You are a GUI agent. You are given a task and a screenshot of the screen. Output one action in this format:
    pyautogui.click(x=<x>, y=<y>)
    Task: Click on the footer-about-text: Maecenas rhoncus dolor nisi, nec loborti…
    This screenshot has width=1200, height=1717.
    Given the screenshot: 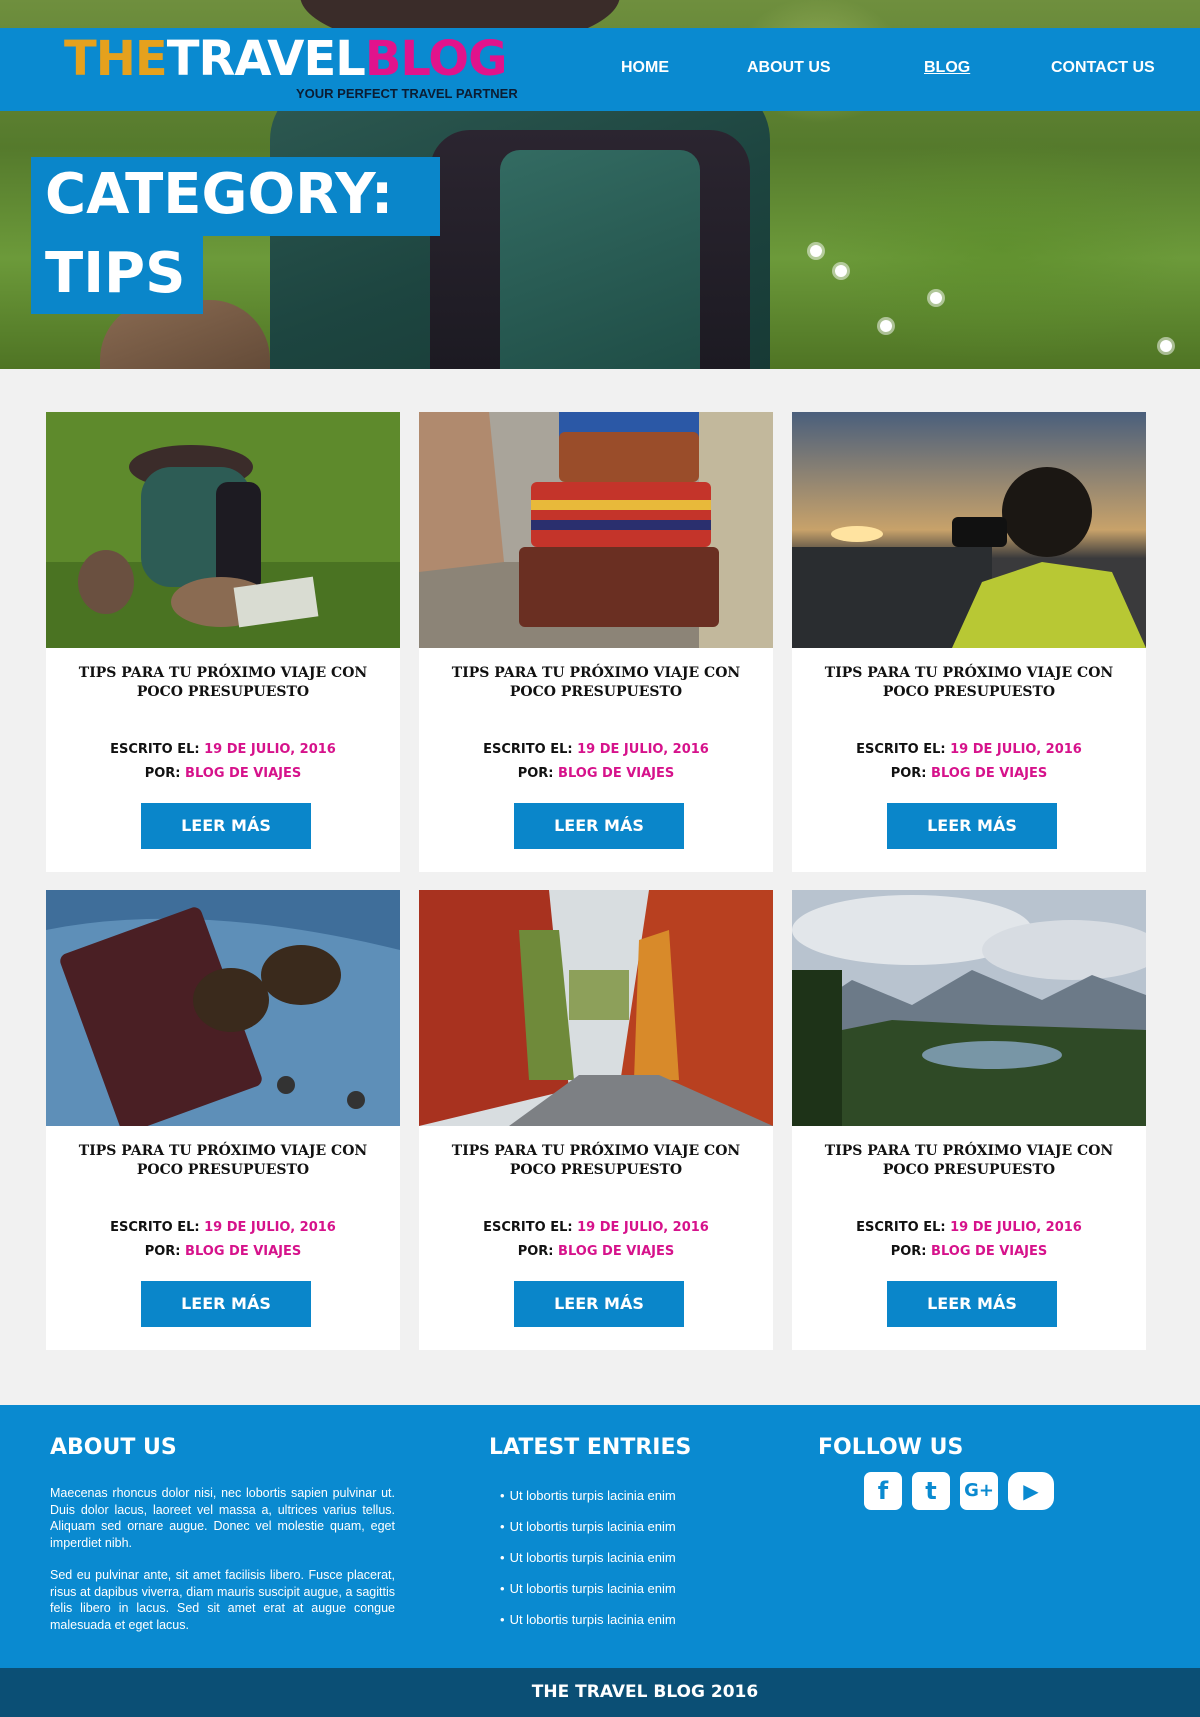 What is the action you would take?
    pyautogui.click(x=222, y=1567)
    